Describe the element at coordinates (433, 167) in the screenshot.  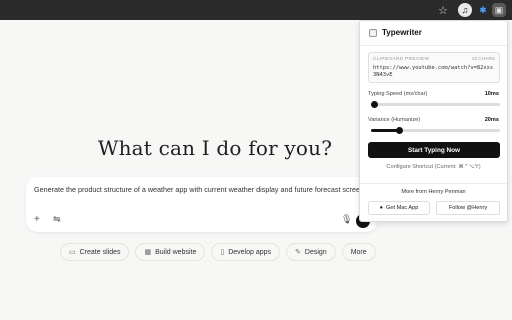
I see `configure-shortcut-link: Configure Shortcut (Current: ⌘⌃⌥Y)` at that location.